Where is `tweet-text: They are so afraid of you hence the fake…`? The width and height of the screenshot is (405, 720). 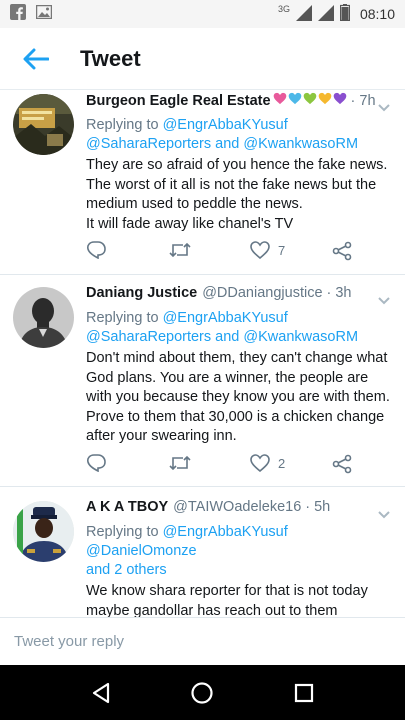
tweet-text: They are so afraid of you hence the fake… is located at coordinates (240, 195).